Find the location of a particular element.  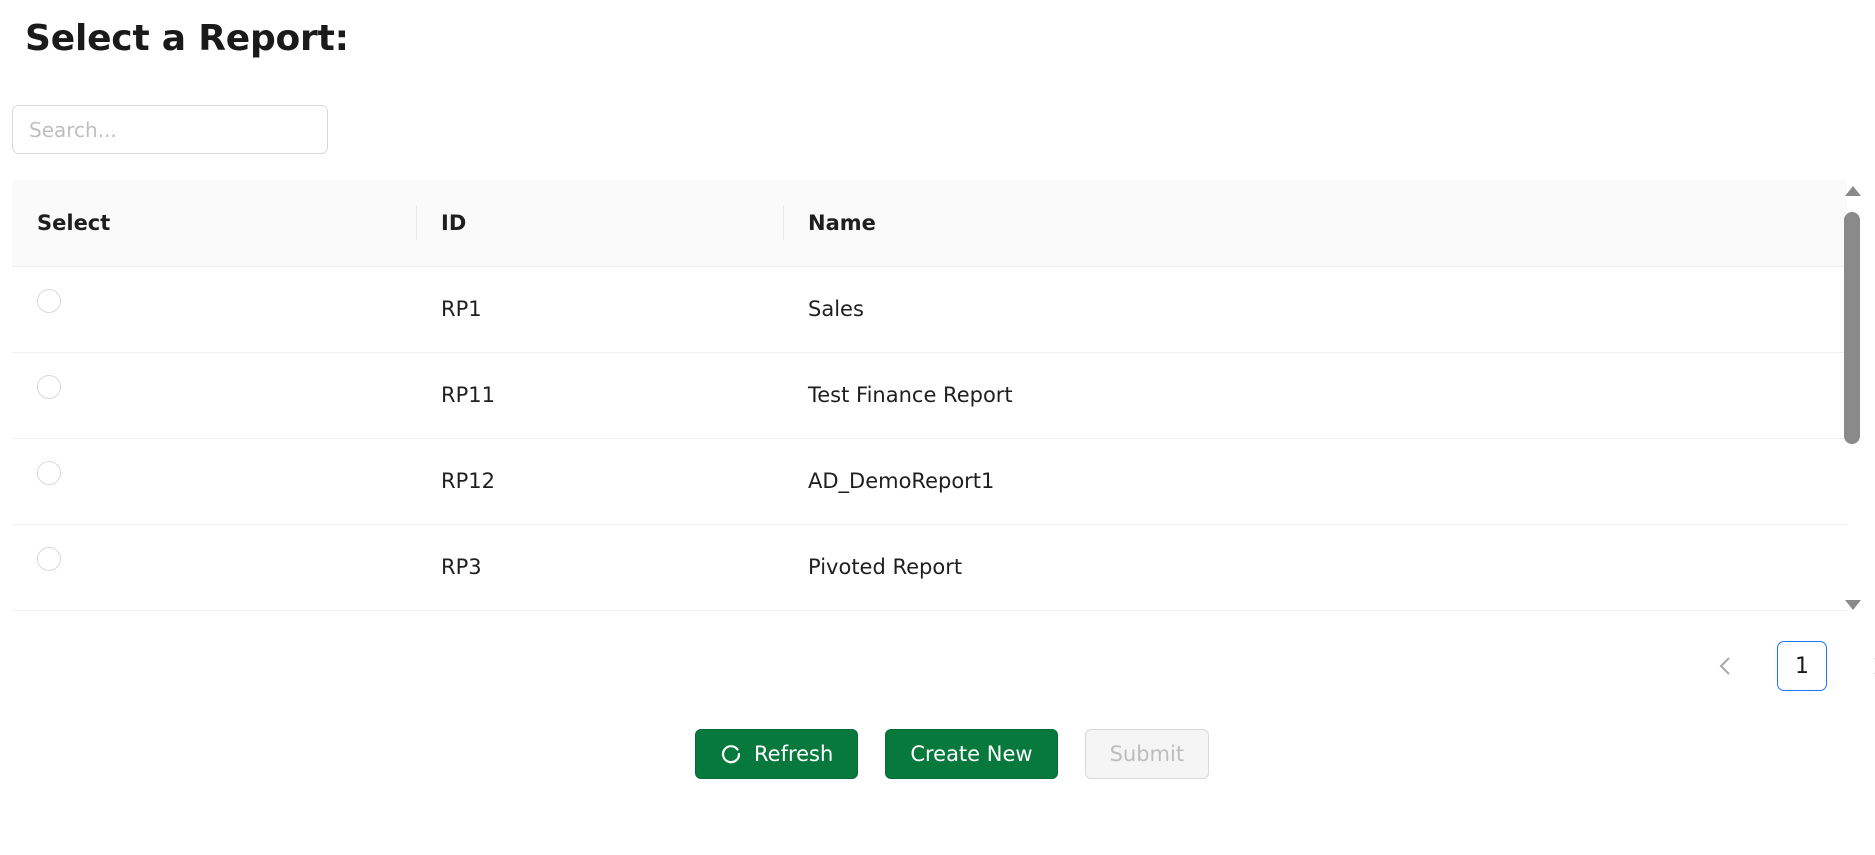

refresh-button: Refresh is located at coordinates (777, 754).